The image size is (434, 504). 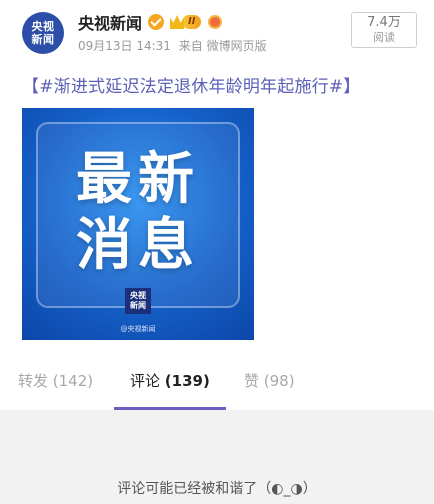 I want to click on image-headline-line1: 最新, so click(x=138, y=179).